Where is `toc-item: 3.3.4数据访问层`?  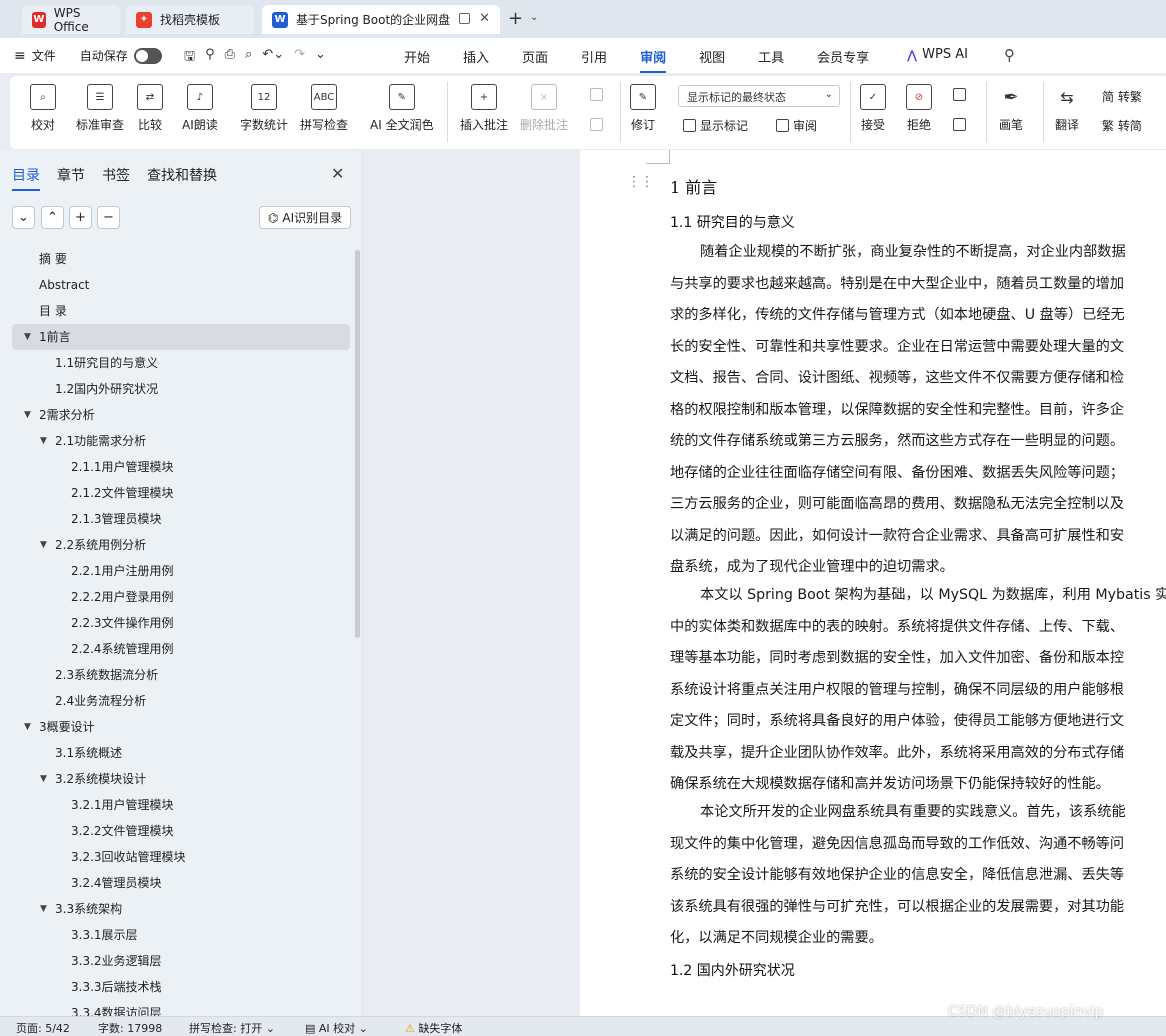
toc-item: 3.3.4数据访问层 is located at coordinates (178, 1008).